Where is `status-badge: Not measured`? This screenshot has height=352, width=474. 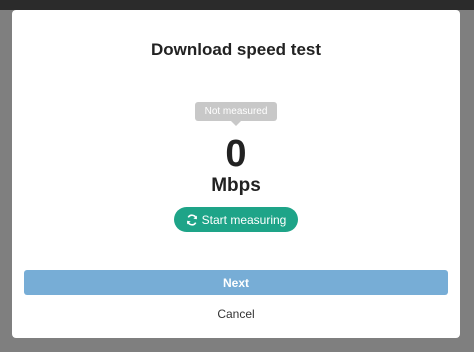
status-badge: Not measured is located at coordinates (236, 114).